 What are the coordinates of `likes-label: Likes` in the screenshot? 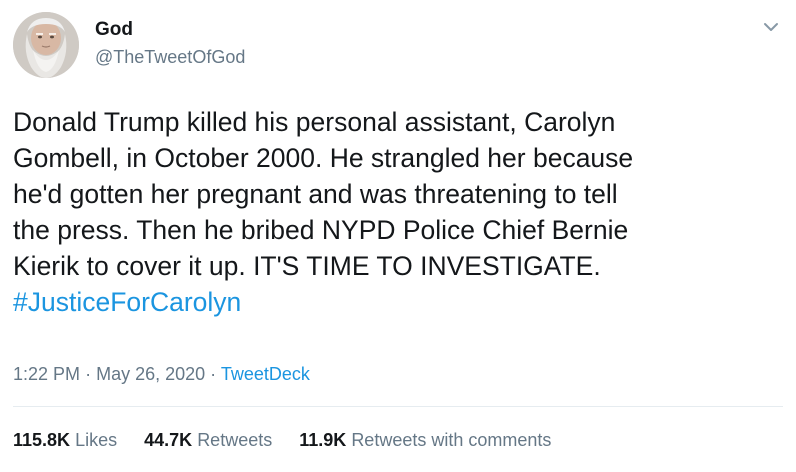 It's located at (96, 440).